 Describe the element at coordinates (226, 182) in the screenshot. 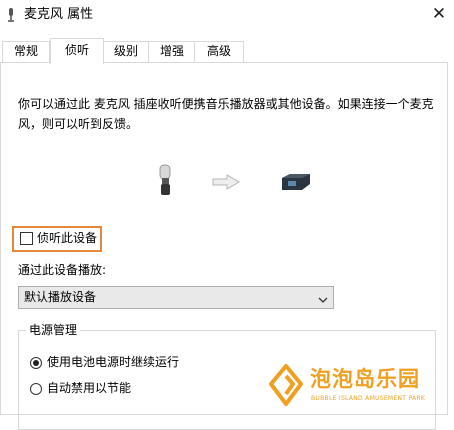

I see `arrow-right-icon` at that location.